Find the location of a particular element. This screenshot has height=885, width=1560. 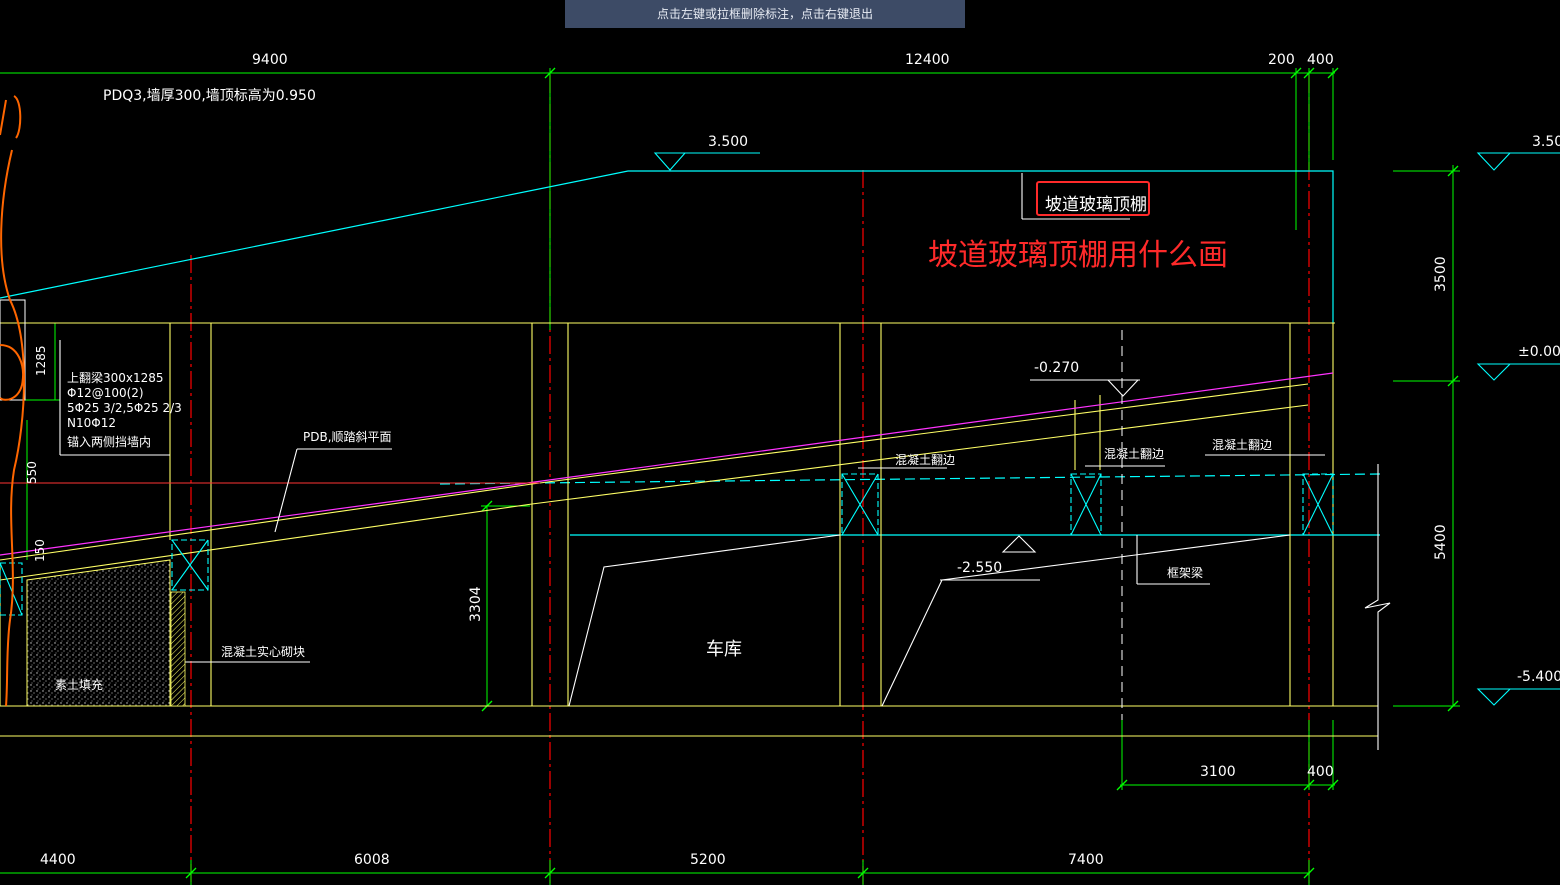

dim-v-3500: 3500 is located at coordinates (1441, 274).